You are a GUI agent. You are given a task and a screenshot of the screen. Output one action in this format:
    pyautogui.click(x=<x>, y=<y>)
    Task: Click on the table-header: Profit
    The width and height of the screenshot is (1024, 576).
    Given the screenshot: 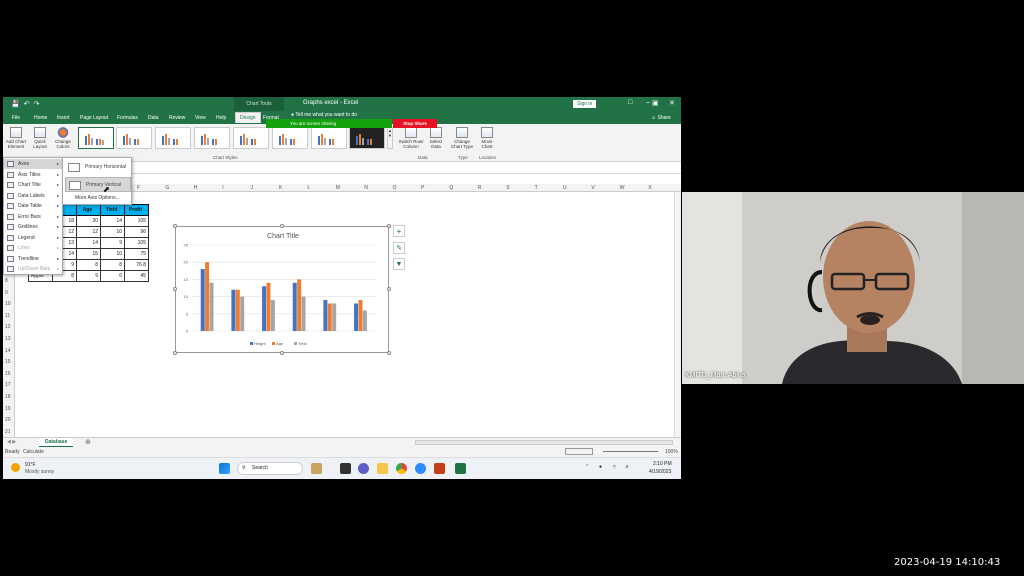 What is the action you would take?
    pyautogui.click(x=136, y=210)
    